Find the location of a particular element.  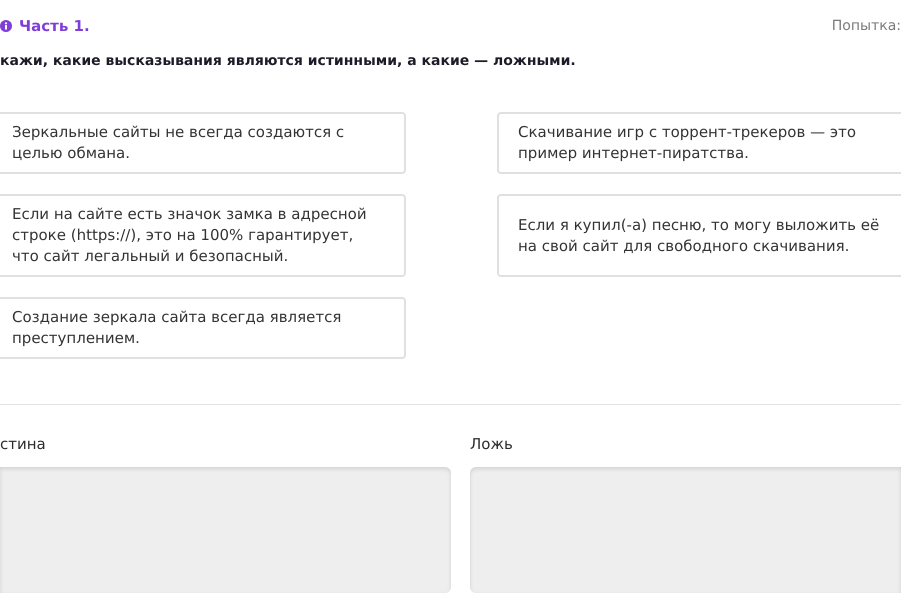

attempt-label: Попытка: is located at coordinates (866, 26).